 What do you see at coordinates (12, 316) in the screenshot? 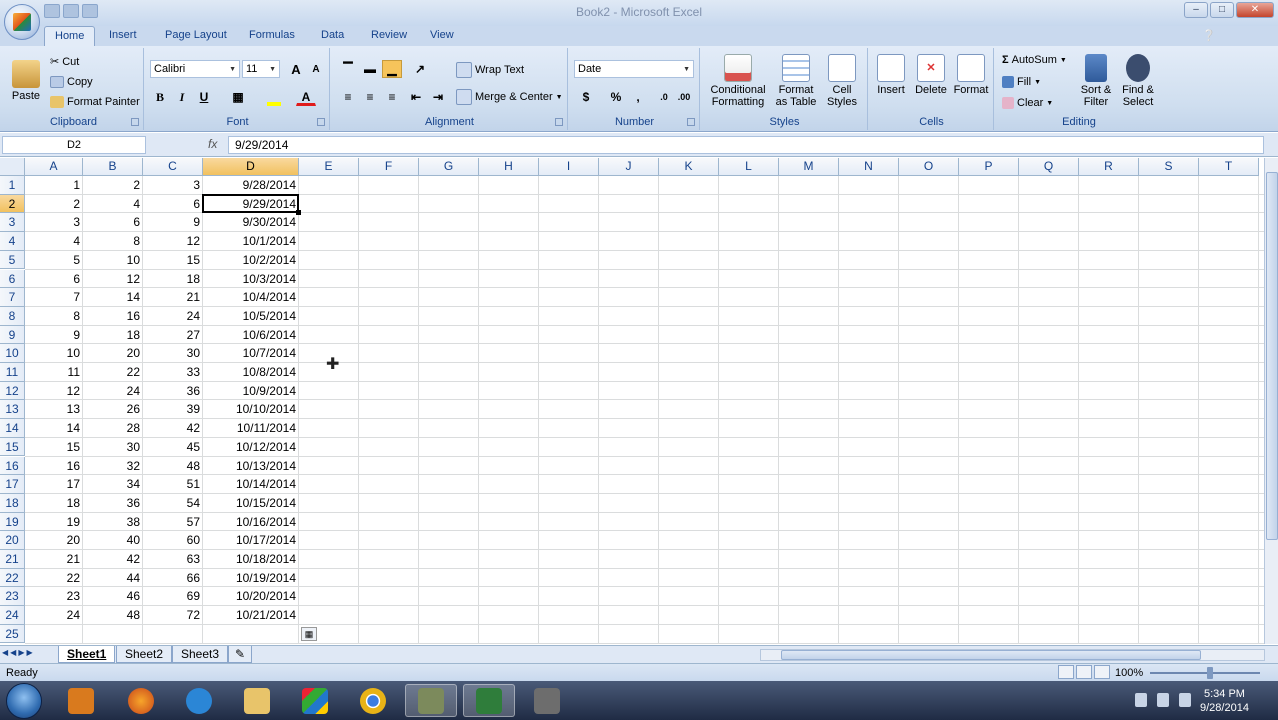
I see `row-header: 8` at bounding box center [12, 316].